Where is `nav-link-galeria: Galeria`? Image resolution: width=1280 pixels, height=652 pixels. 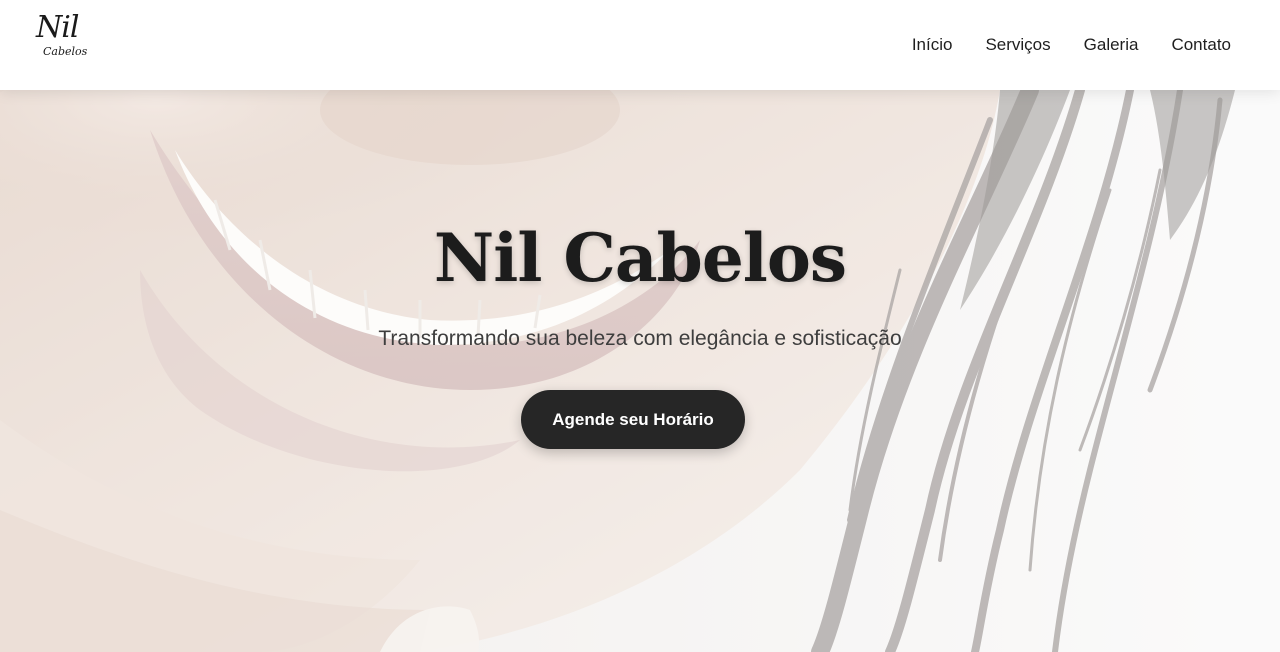 nav-link-galeria: Galeria is located at coordinates (1111, 45).